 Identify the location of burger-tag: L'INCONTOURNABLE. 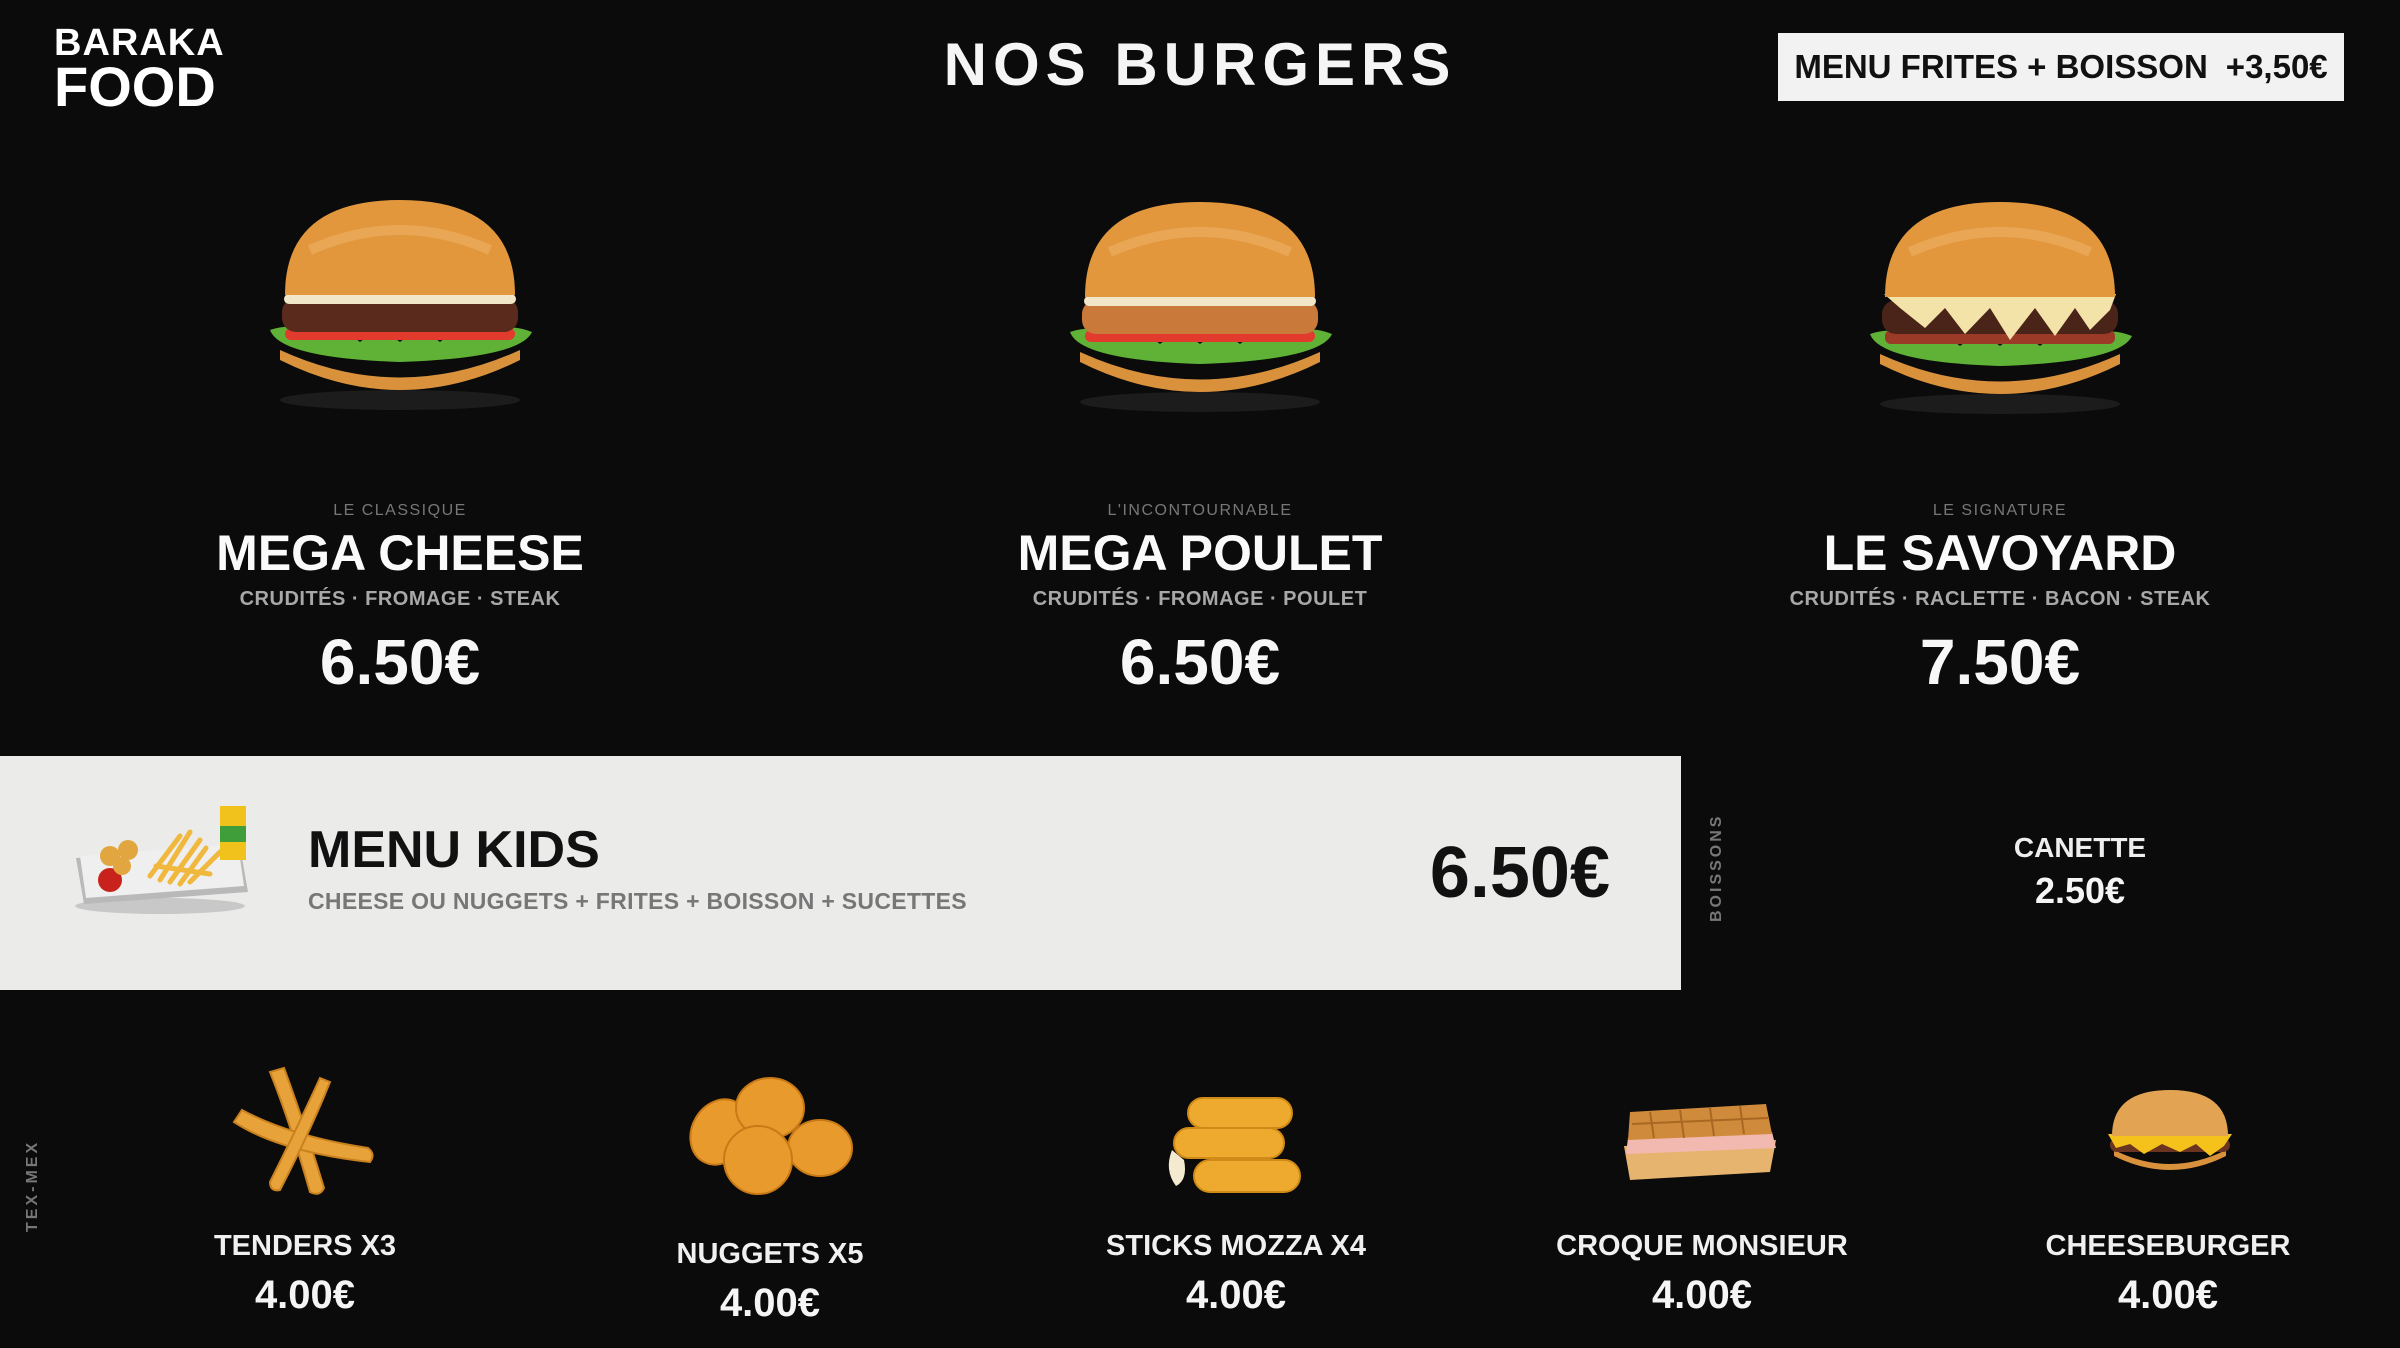
(1200, 510).